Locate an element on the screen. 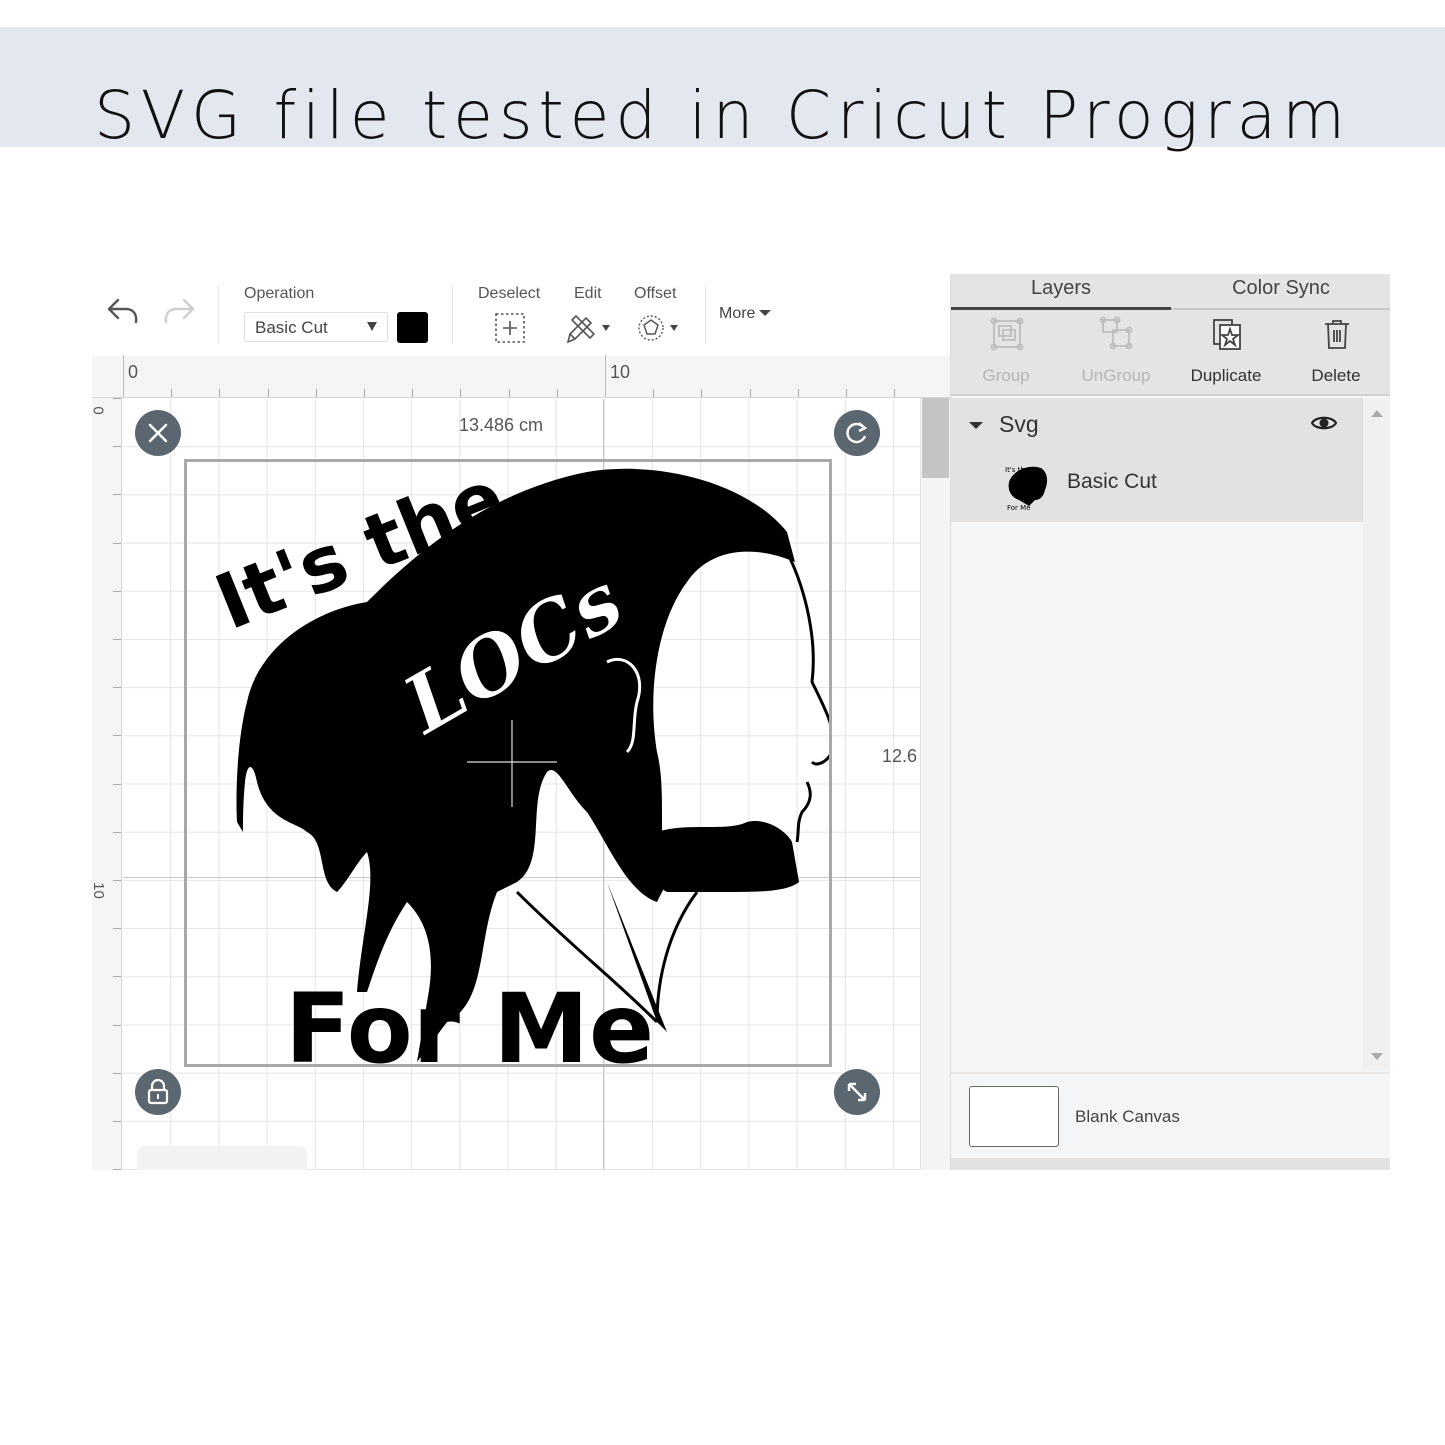 The height and width of the screenshot is (1445, 1445). resize-handle is located at coordinates (857, 1092).